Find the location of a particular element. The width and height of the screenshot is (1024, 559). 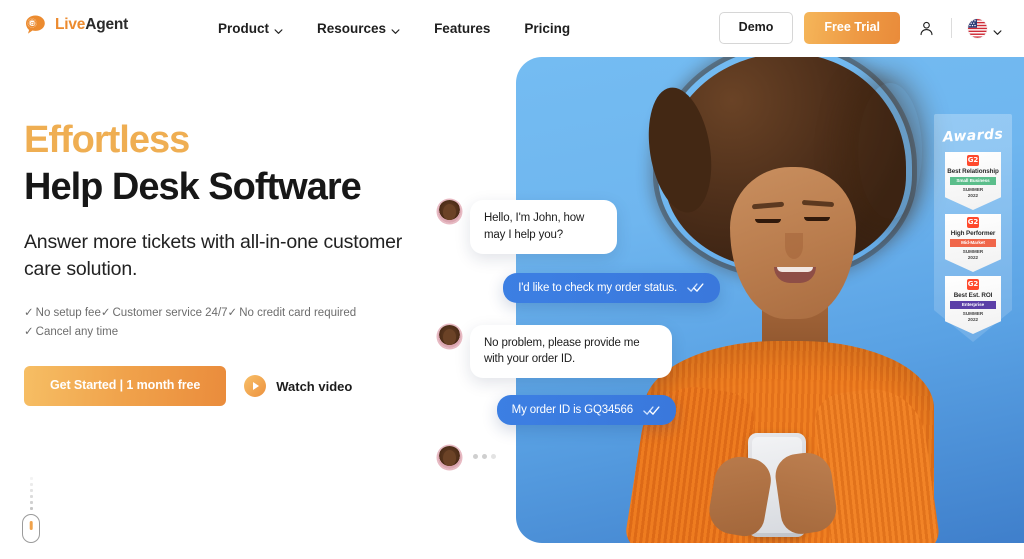

chat-bubble-outgoing: My order ID is GQ34566 is located at coordinates (586, 410).